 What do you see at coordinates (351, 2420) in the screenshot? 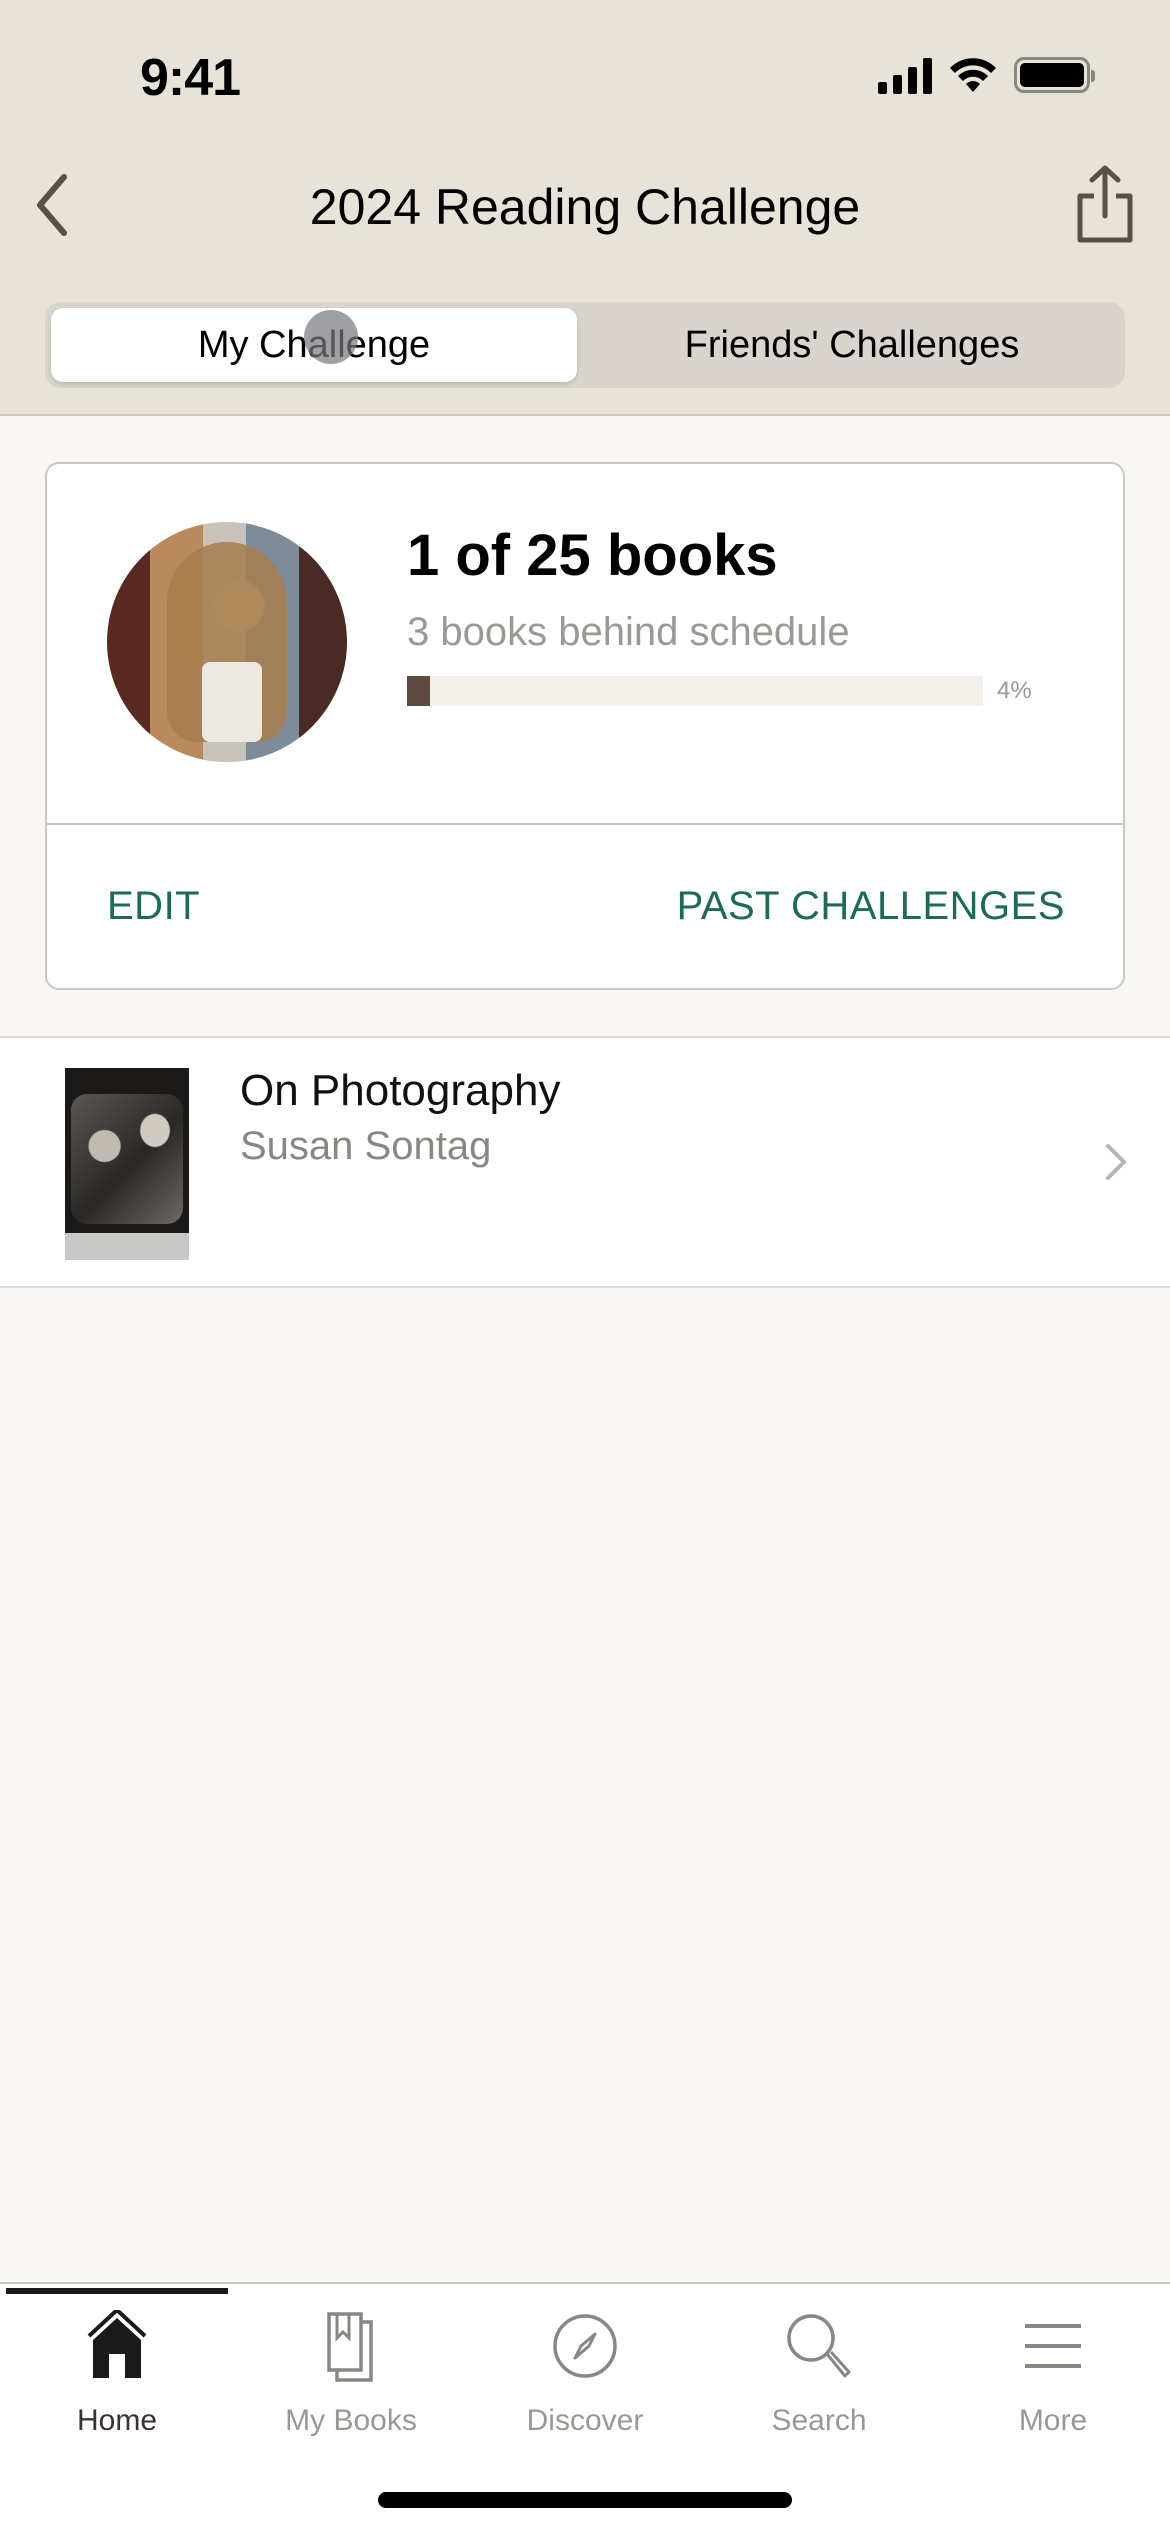
I see `tab-label: My Books` at bounding box center [351, 2420].